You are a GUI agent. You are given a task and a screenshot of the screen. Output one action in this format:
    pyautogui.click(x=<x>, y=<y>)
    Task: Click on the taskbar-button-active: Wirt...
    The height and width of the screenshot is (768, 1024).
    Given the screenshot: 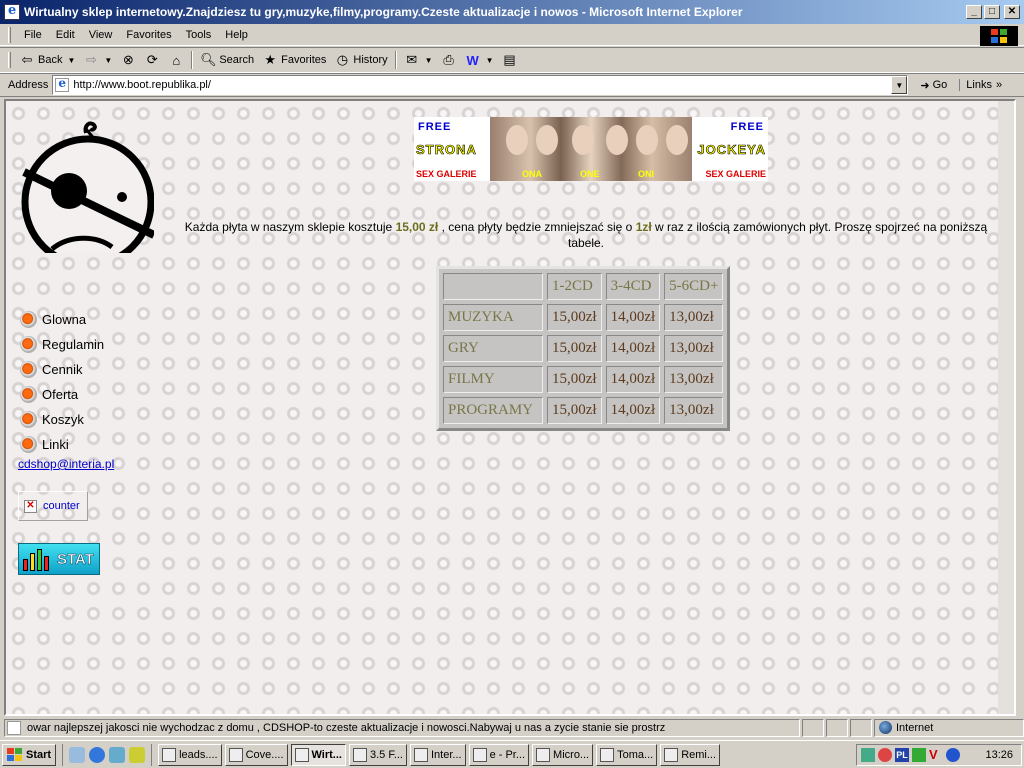 What is the action you would take?
    pyautogui.click(x=318, y=754)
    